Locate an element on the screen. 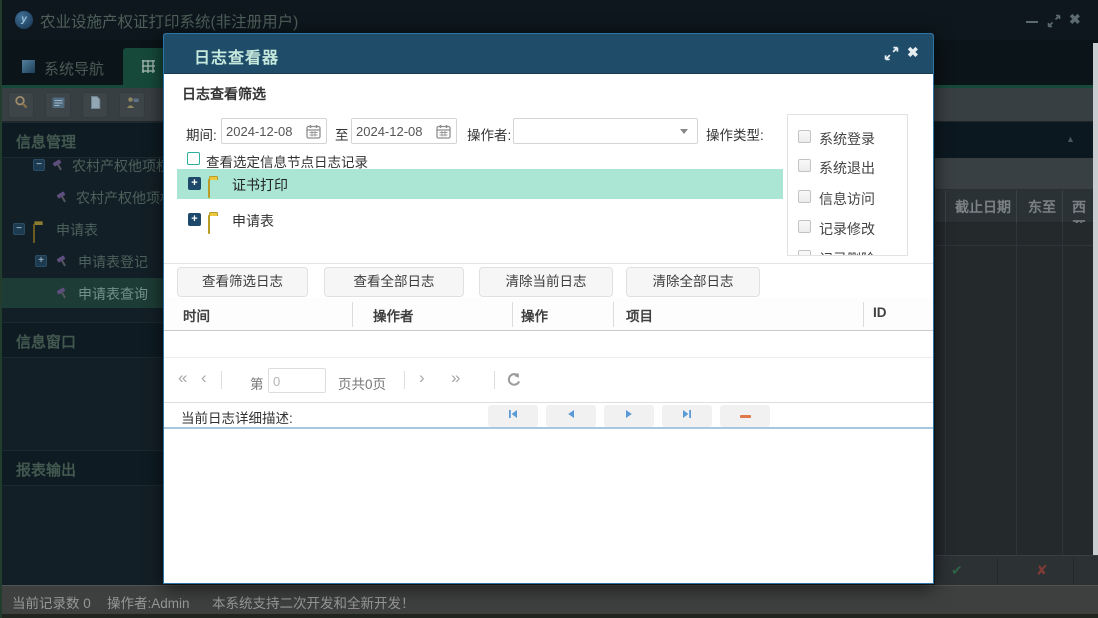 This screenshot has width=1098, height=618. dialog-tree-item-cert-print: + 证书打印 is located at coordinates (480, 184).